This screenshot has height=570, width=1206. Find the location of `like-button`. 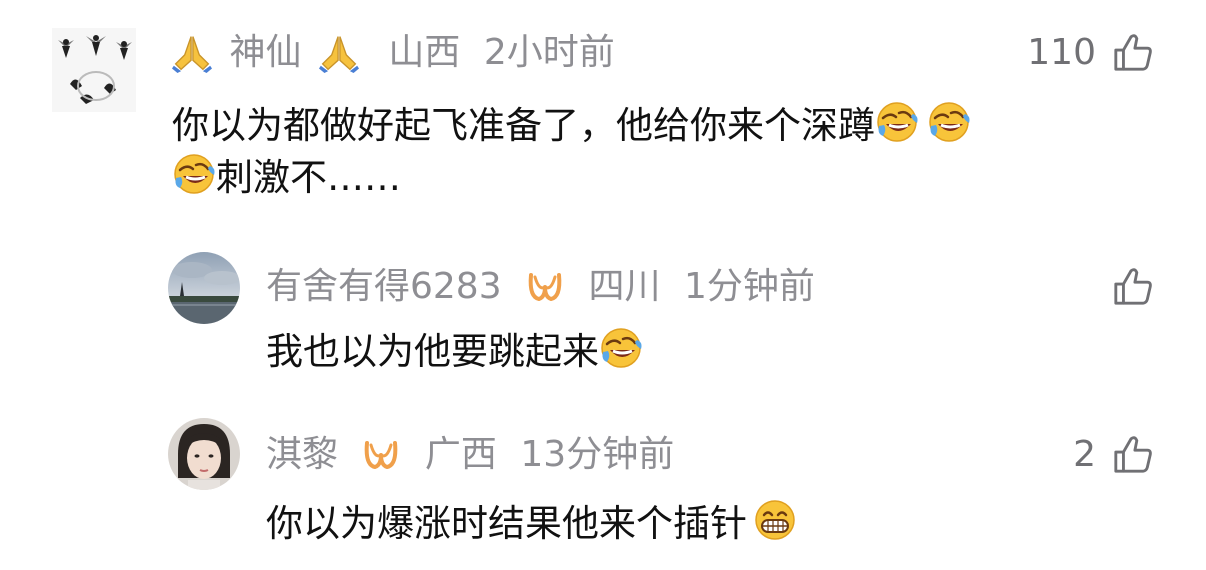

like-button is located at coordinates (1054, 286).